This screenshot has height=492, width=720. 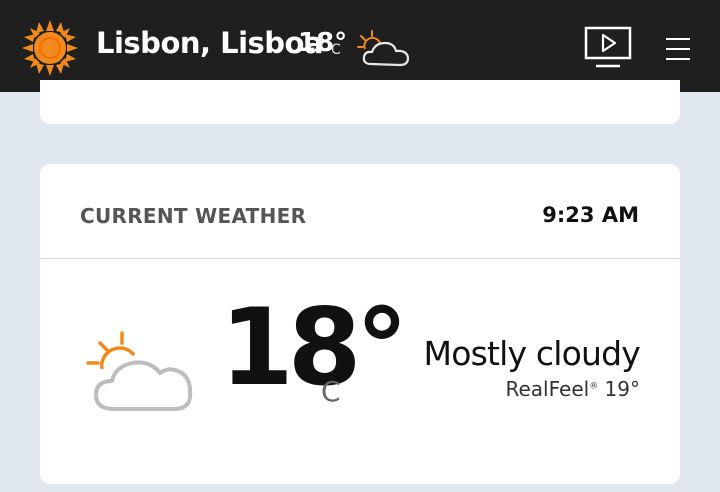 I want to click on location-name: Lisbon, Lisboa, so click(x=210, y=43).